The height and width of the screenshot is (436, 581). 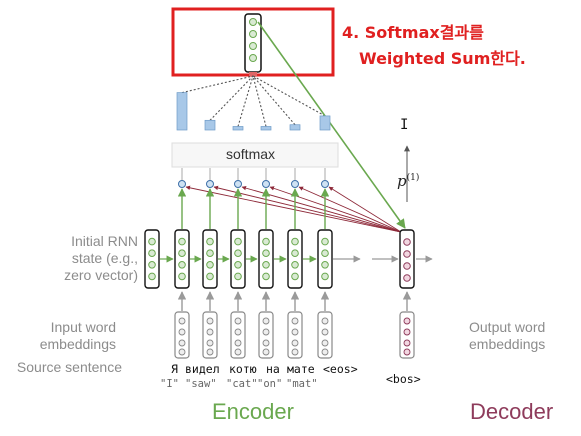 I want to click on initial-state-vector, so click(x=152, y=259).